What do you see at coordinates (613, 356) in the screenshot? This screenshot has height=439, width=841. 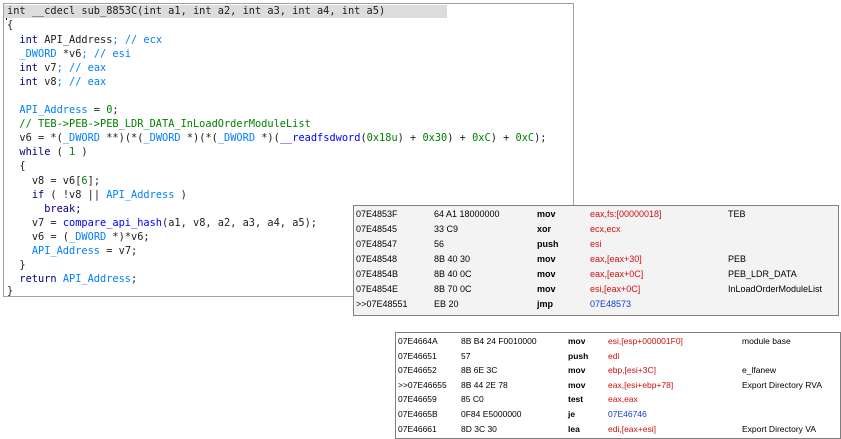 I see `operands: edi` at bounding box center [613, 356].